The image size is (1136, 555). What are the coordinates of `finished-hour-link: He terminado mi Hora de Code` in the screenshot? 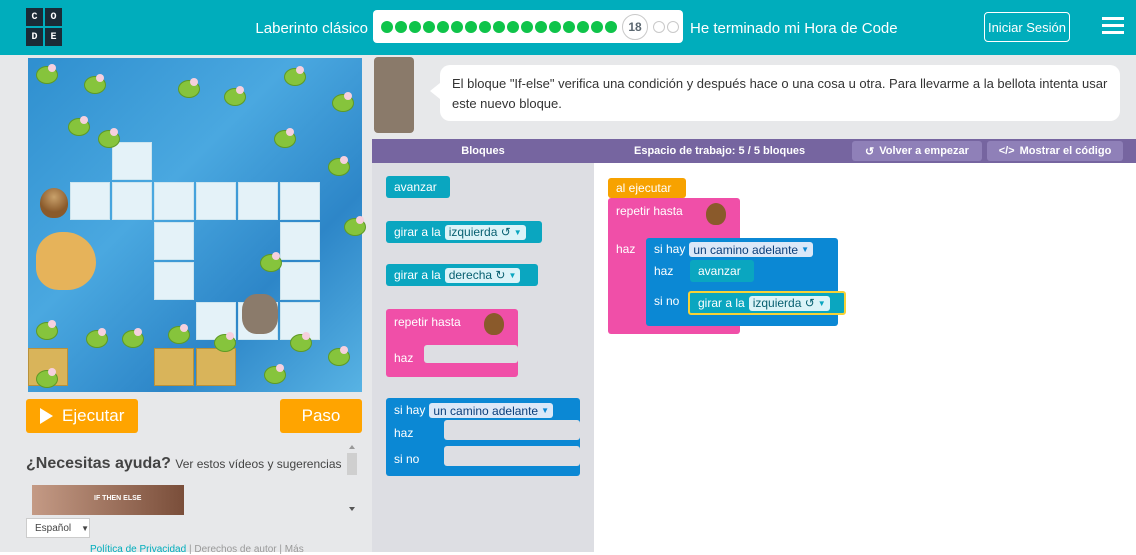 It's located at (794, 28).